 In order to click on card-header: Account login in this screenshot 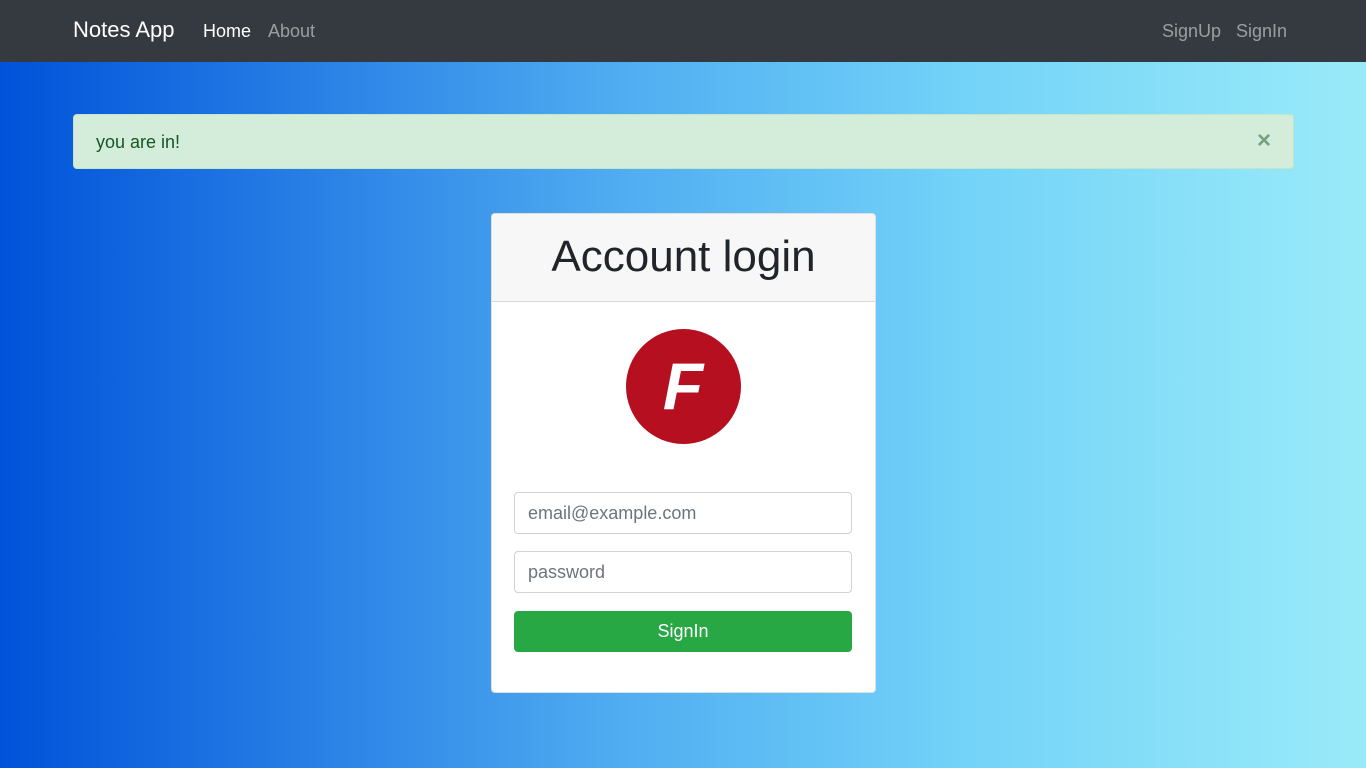, I will do `click(683, 258)`.